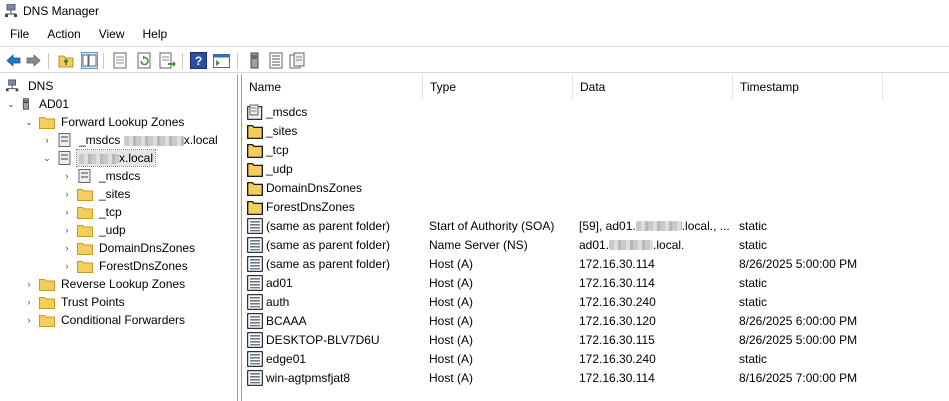 This screenshot has height=401, width=949. Describe the element at coordinates (12, 85) in the screenshot. I see `dns-root-icon` at that location.